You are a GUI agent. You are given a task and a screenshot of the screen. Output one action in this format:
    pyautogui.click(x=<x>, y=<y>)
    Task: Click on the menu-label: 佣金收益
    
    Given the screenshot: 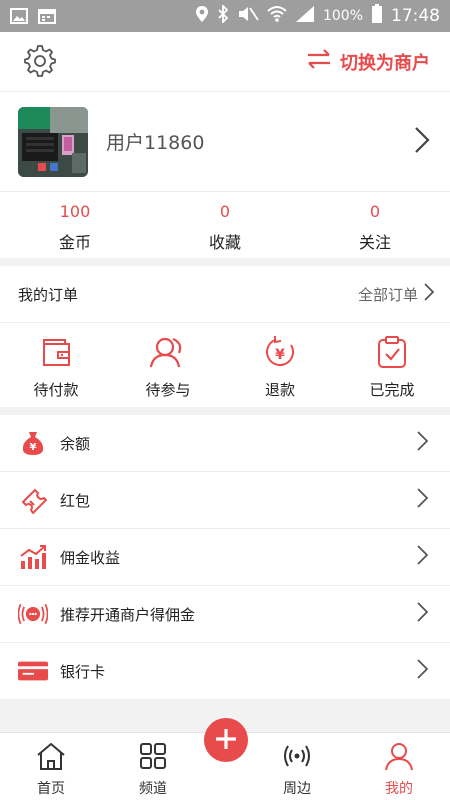 What is the action you would take?
    pyautogui.click(x=90, y=557)
    